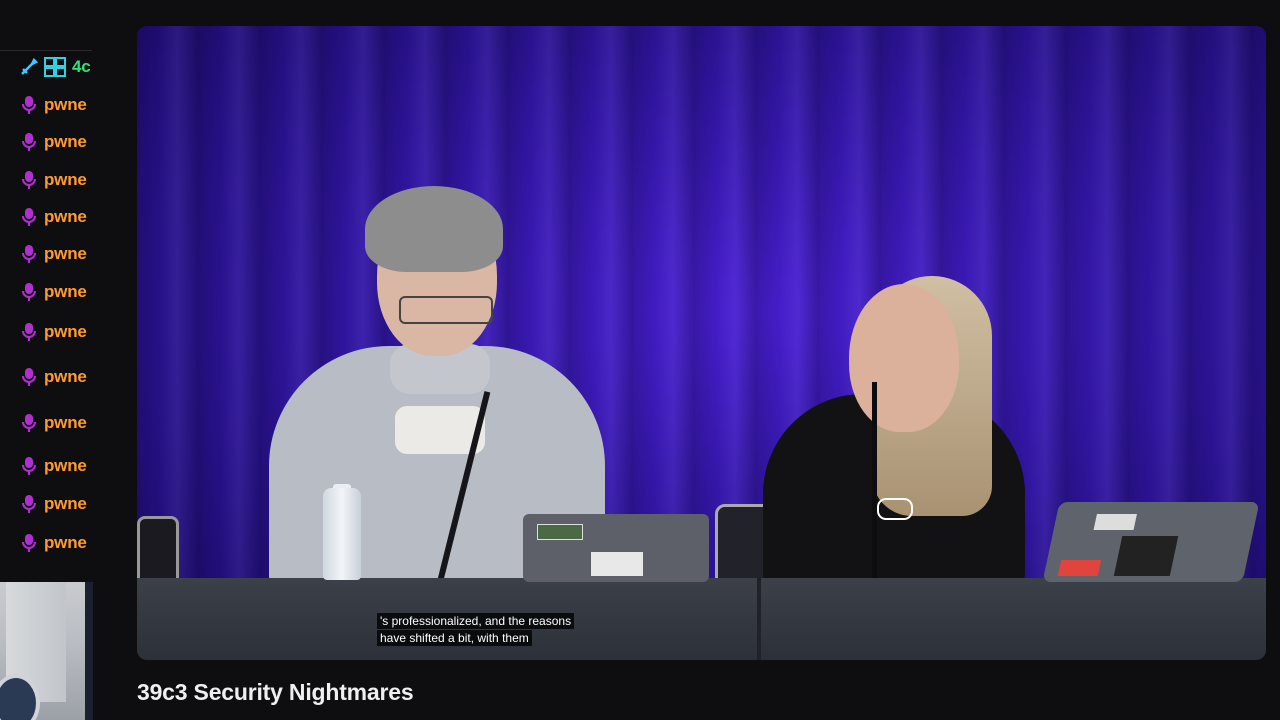 This screenshot has height=720, width=1280. What do you see at coordinates (701, 619) in the screenshot?
I see `stage-desk` at bounding box center [701, 619].